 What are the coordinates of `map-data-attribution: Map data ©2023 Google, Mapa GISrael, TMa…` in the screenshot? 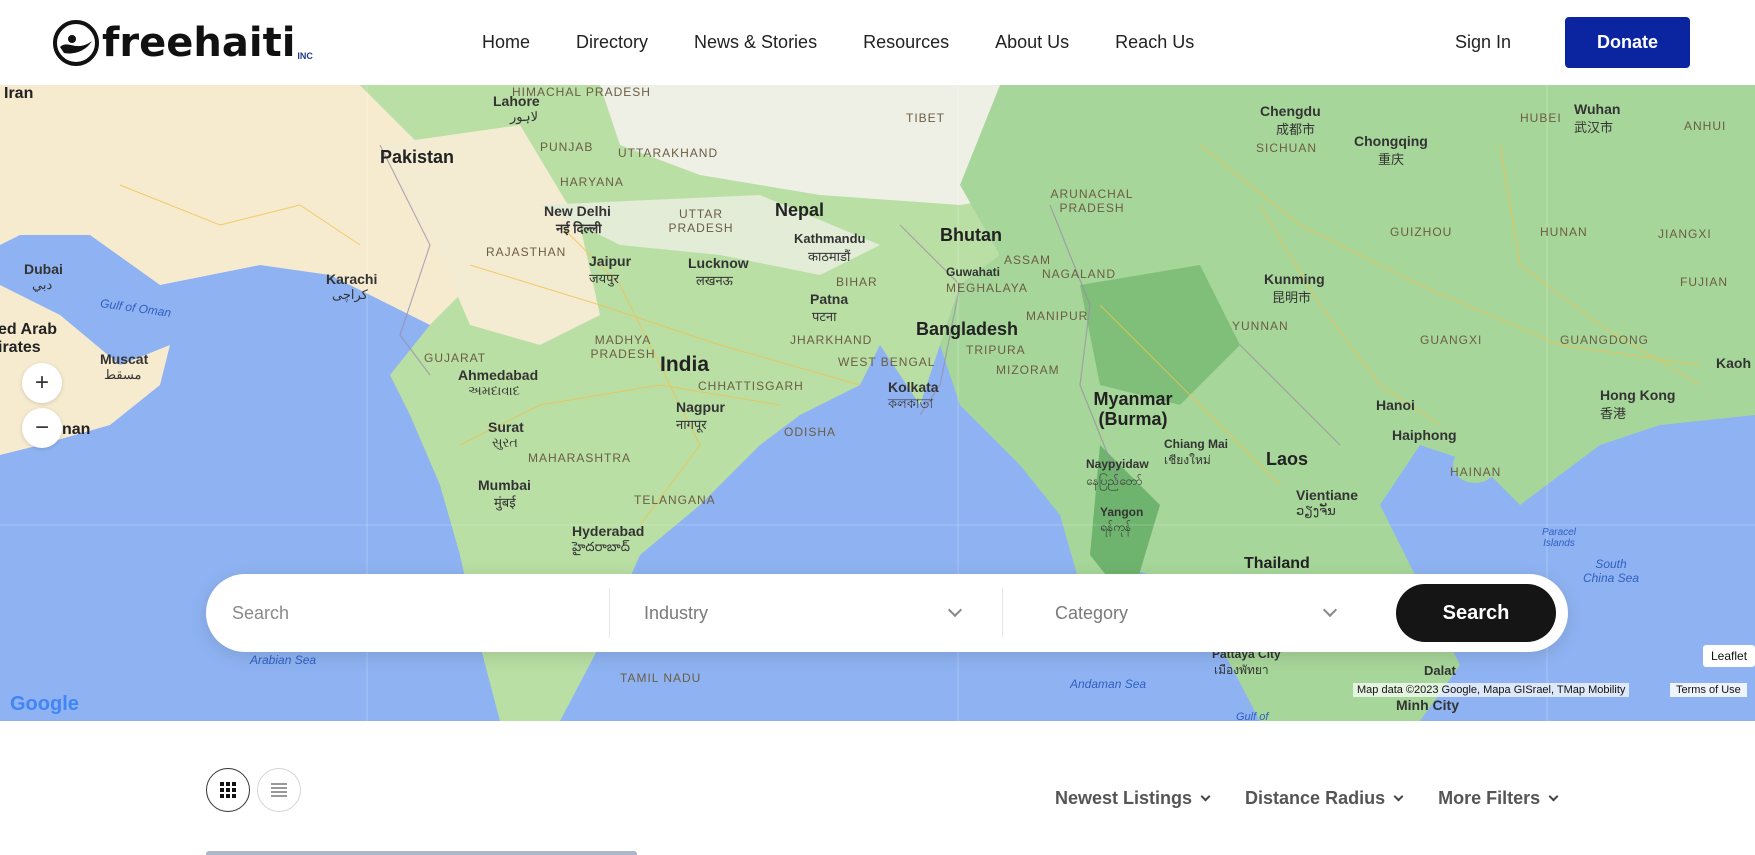 It's located at (1491, 690).